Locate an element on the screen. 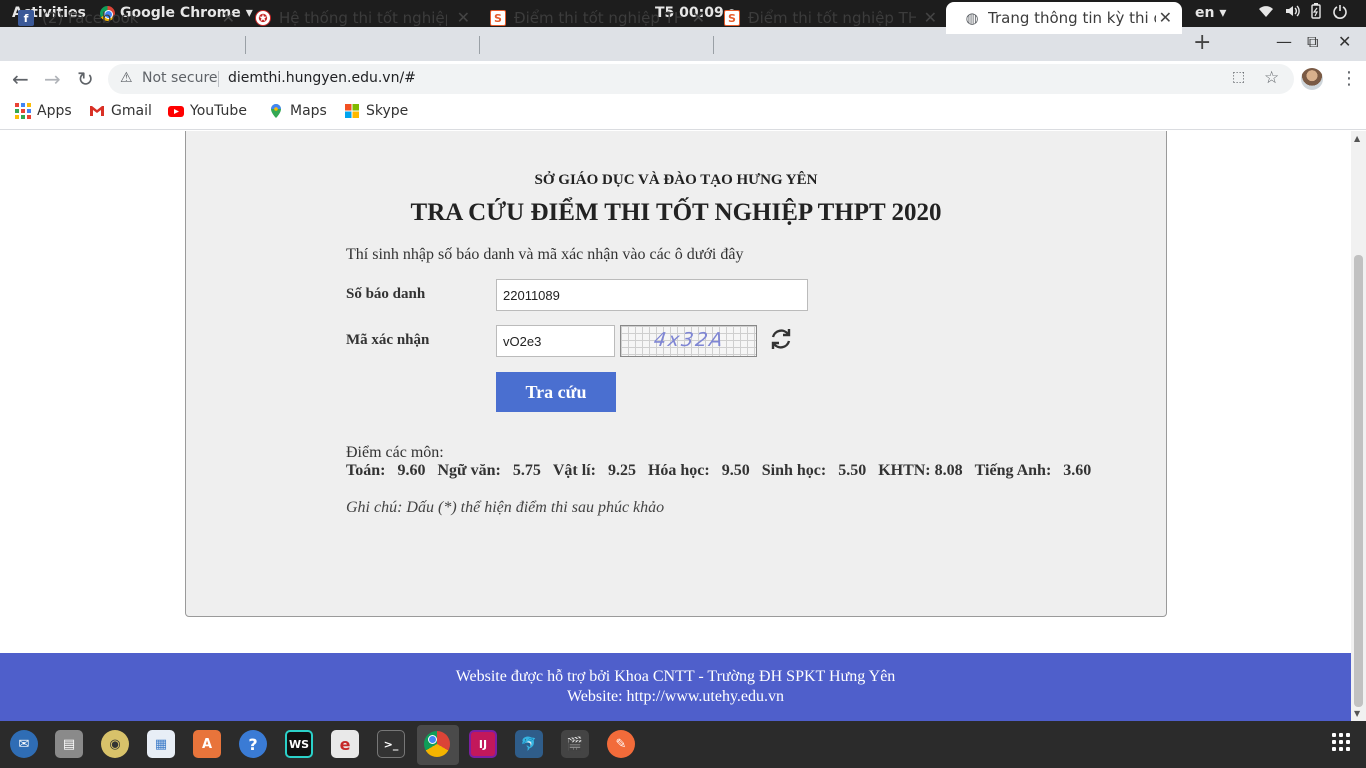 The width and height of the screenshot is (1366, 768). terminal-icon: >_ is located at coordinates (391, 744).